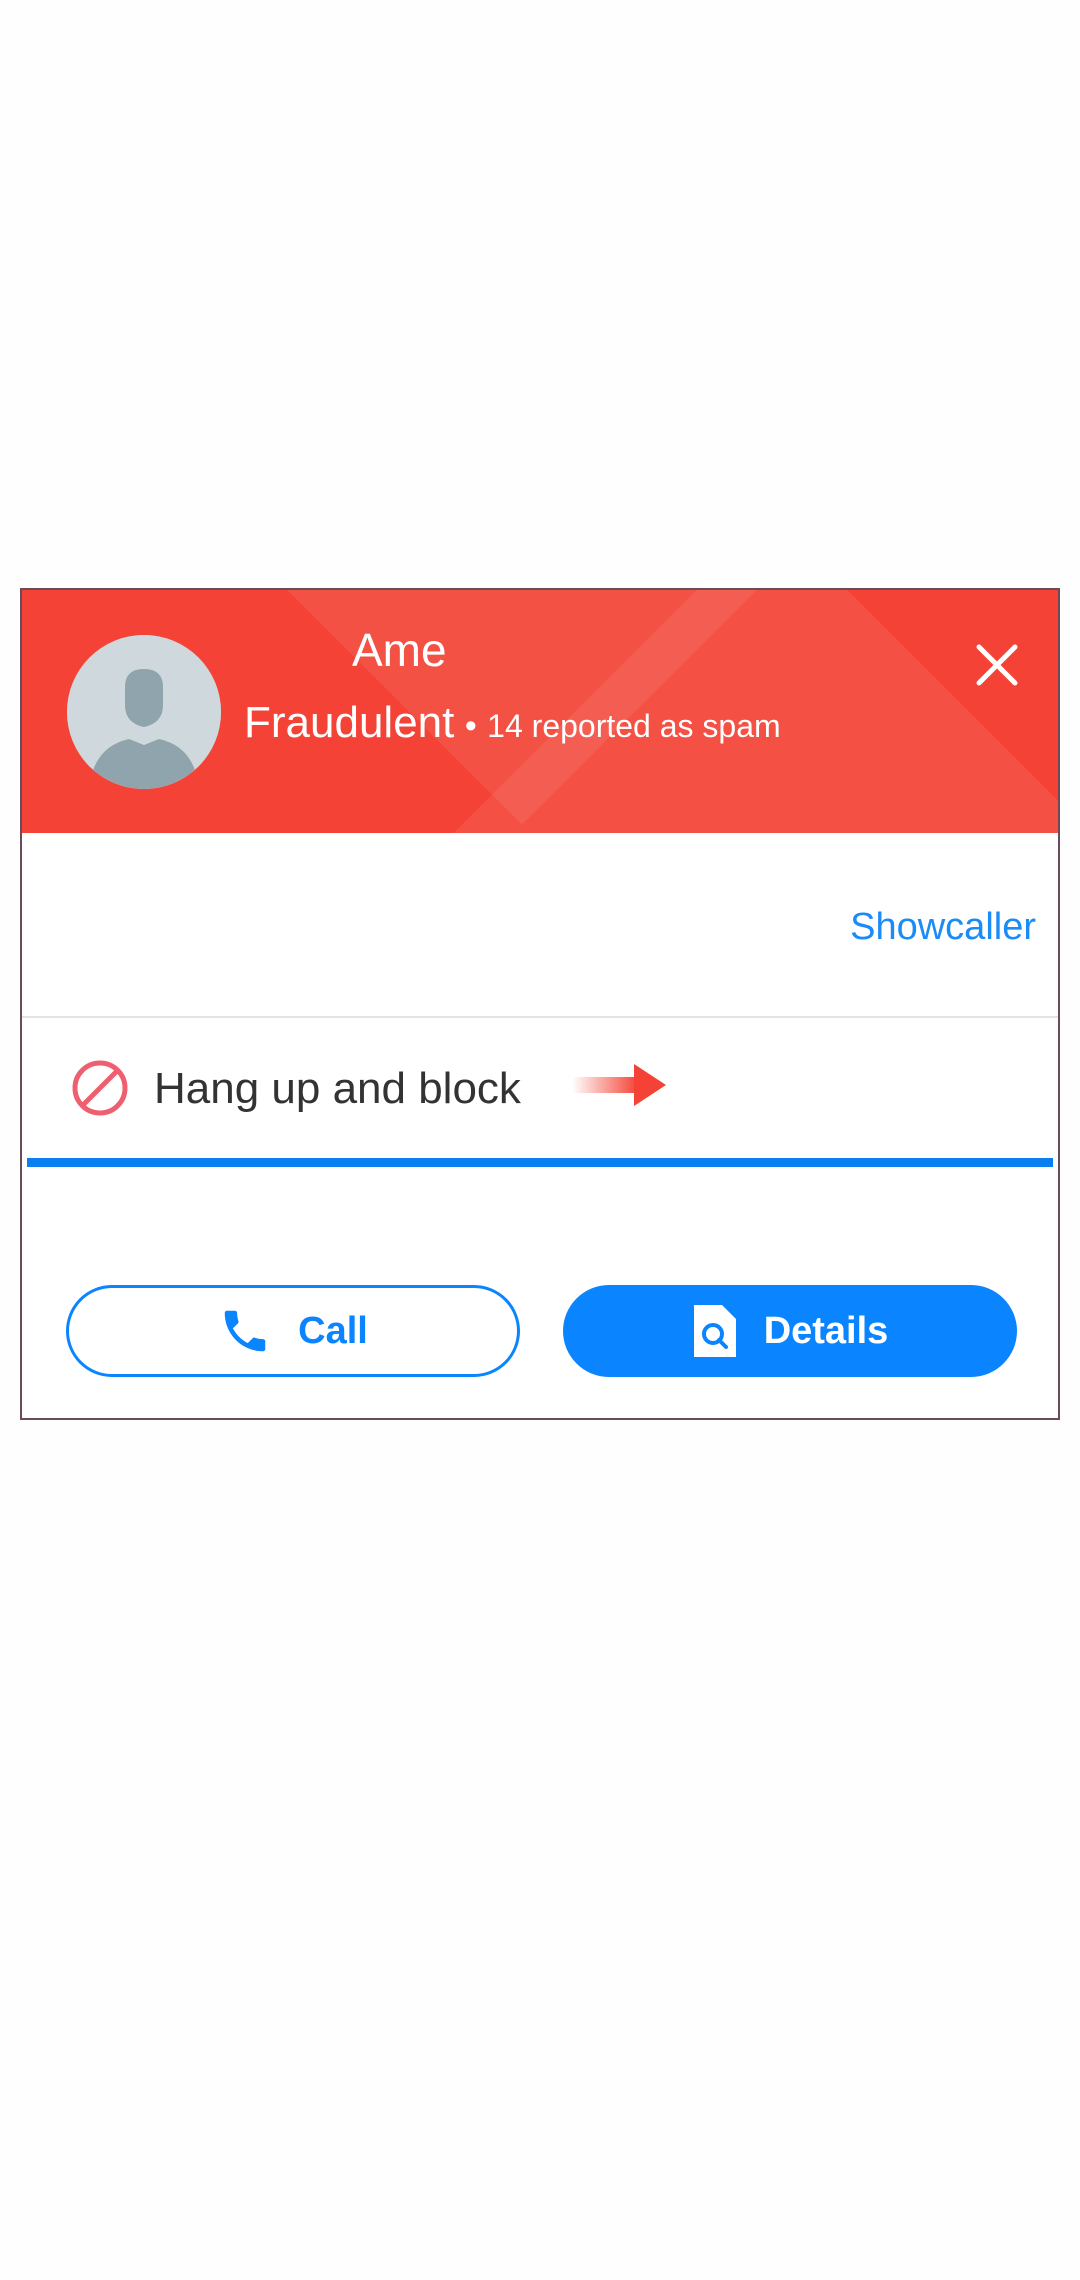  I want to click on call-label: Call, so click(333, 1330).